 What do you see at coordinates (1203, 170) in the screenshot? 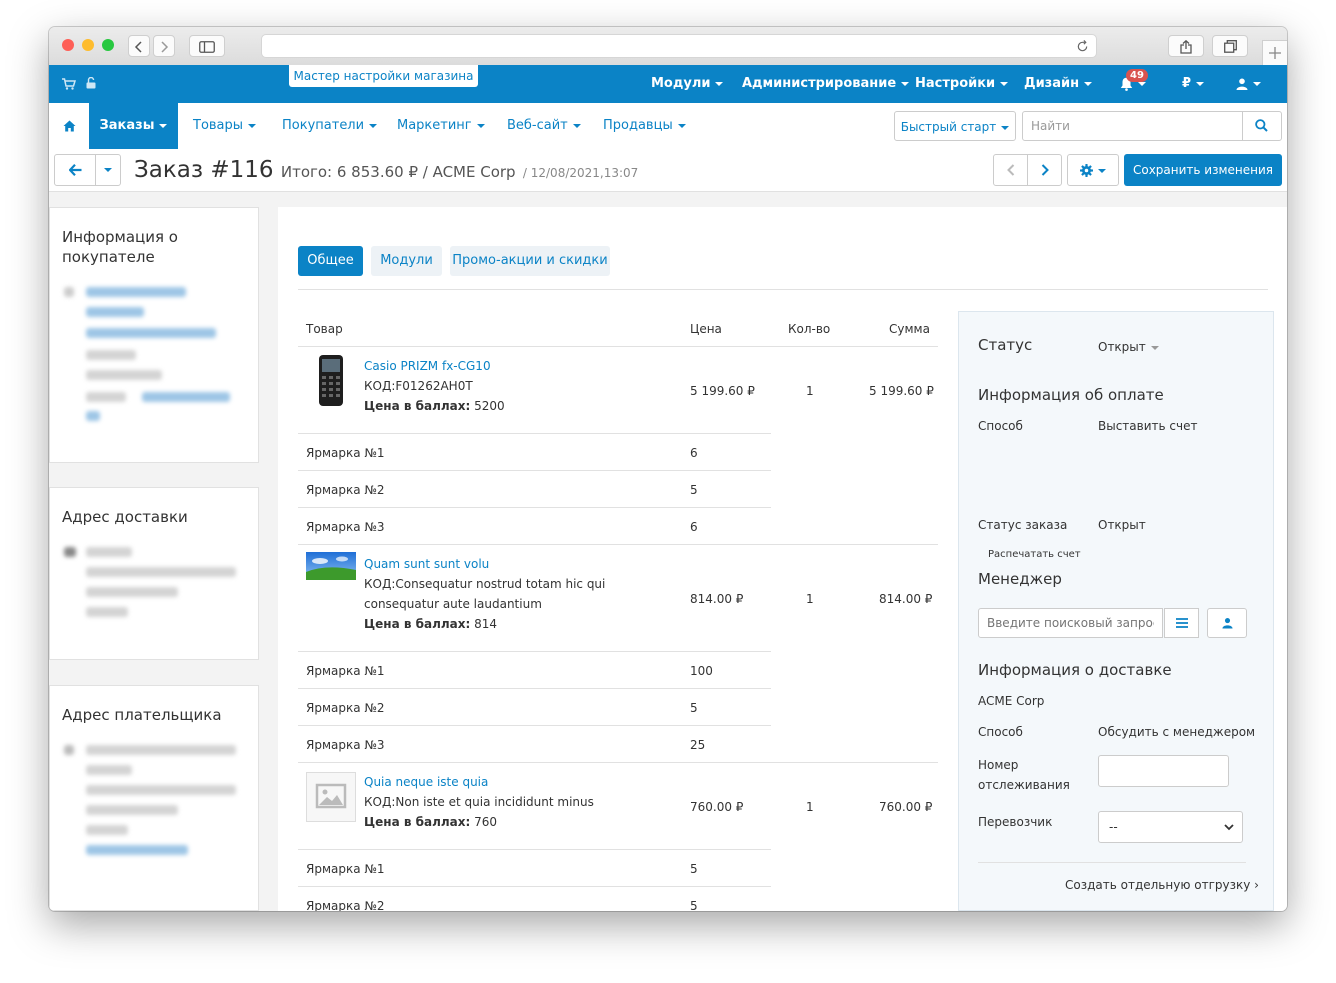
I see `save-changes-button: Сохранить изменения` at bounding box center [1203, 170].